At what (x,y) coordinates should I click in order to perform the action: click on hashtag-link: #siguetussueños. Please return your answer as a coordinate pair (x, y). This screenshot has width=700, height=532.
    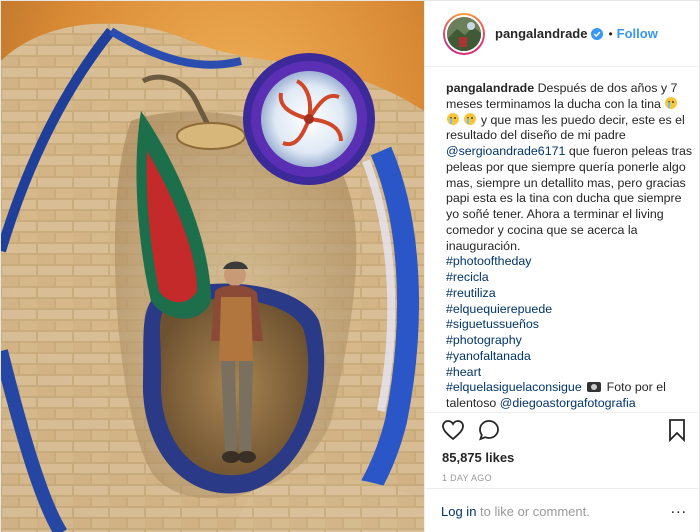
    Looking at the image, I should click on (569, 325).